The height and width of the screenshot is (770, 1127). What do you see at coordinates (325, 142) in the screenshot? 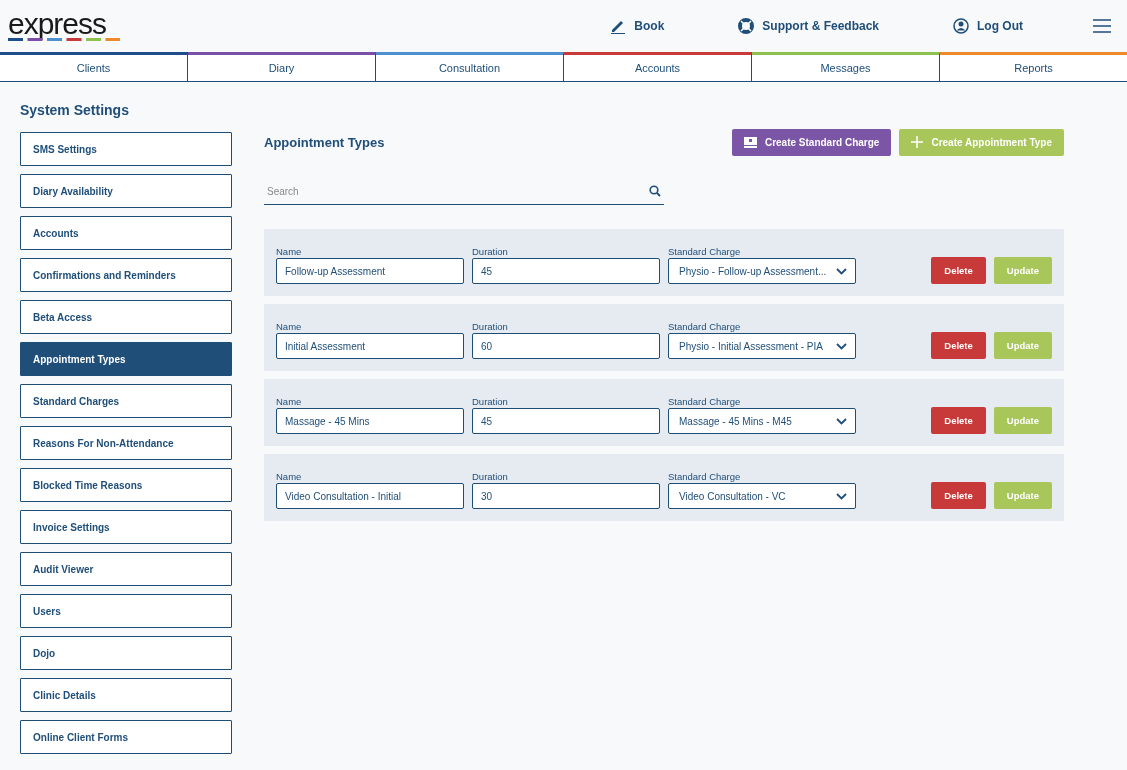
I see `section-title: Appointment Types` at bounding box center [325, 142].